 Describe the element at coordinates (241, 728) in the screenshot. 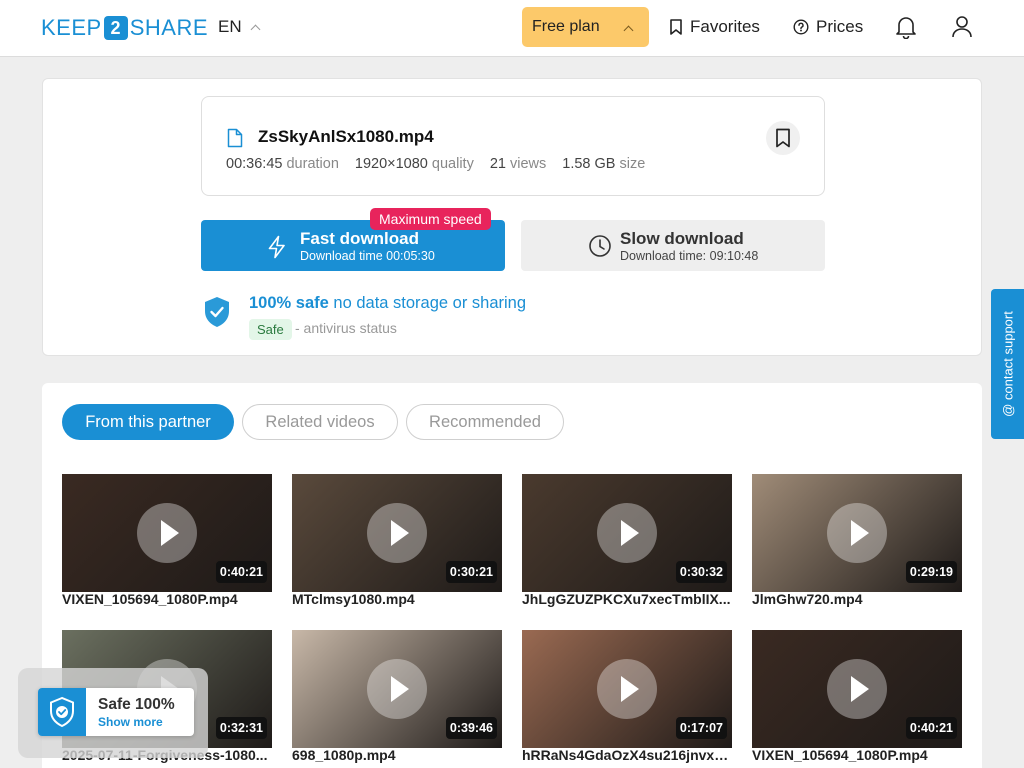

I see `video-duration: 0:32:31` at that location.